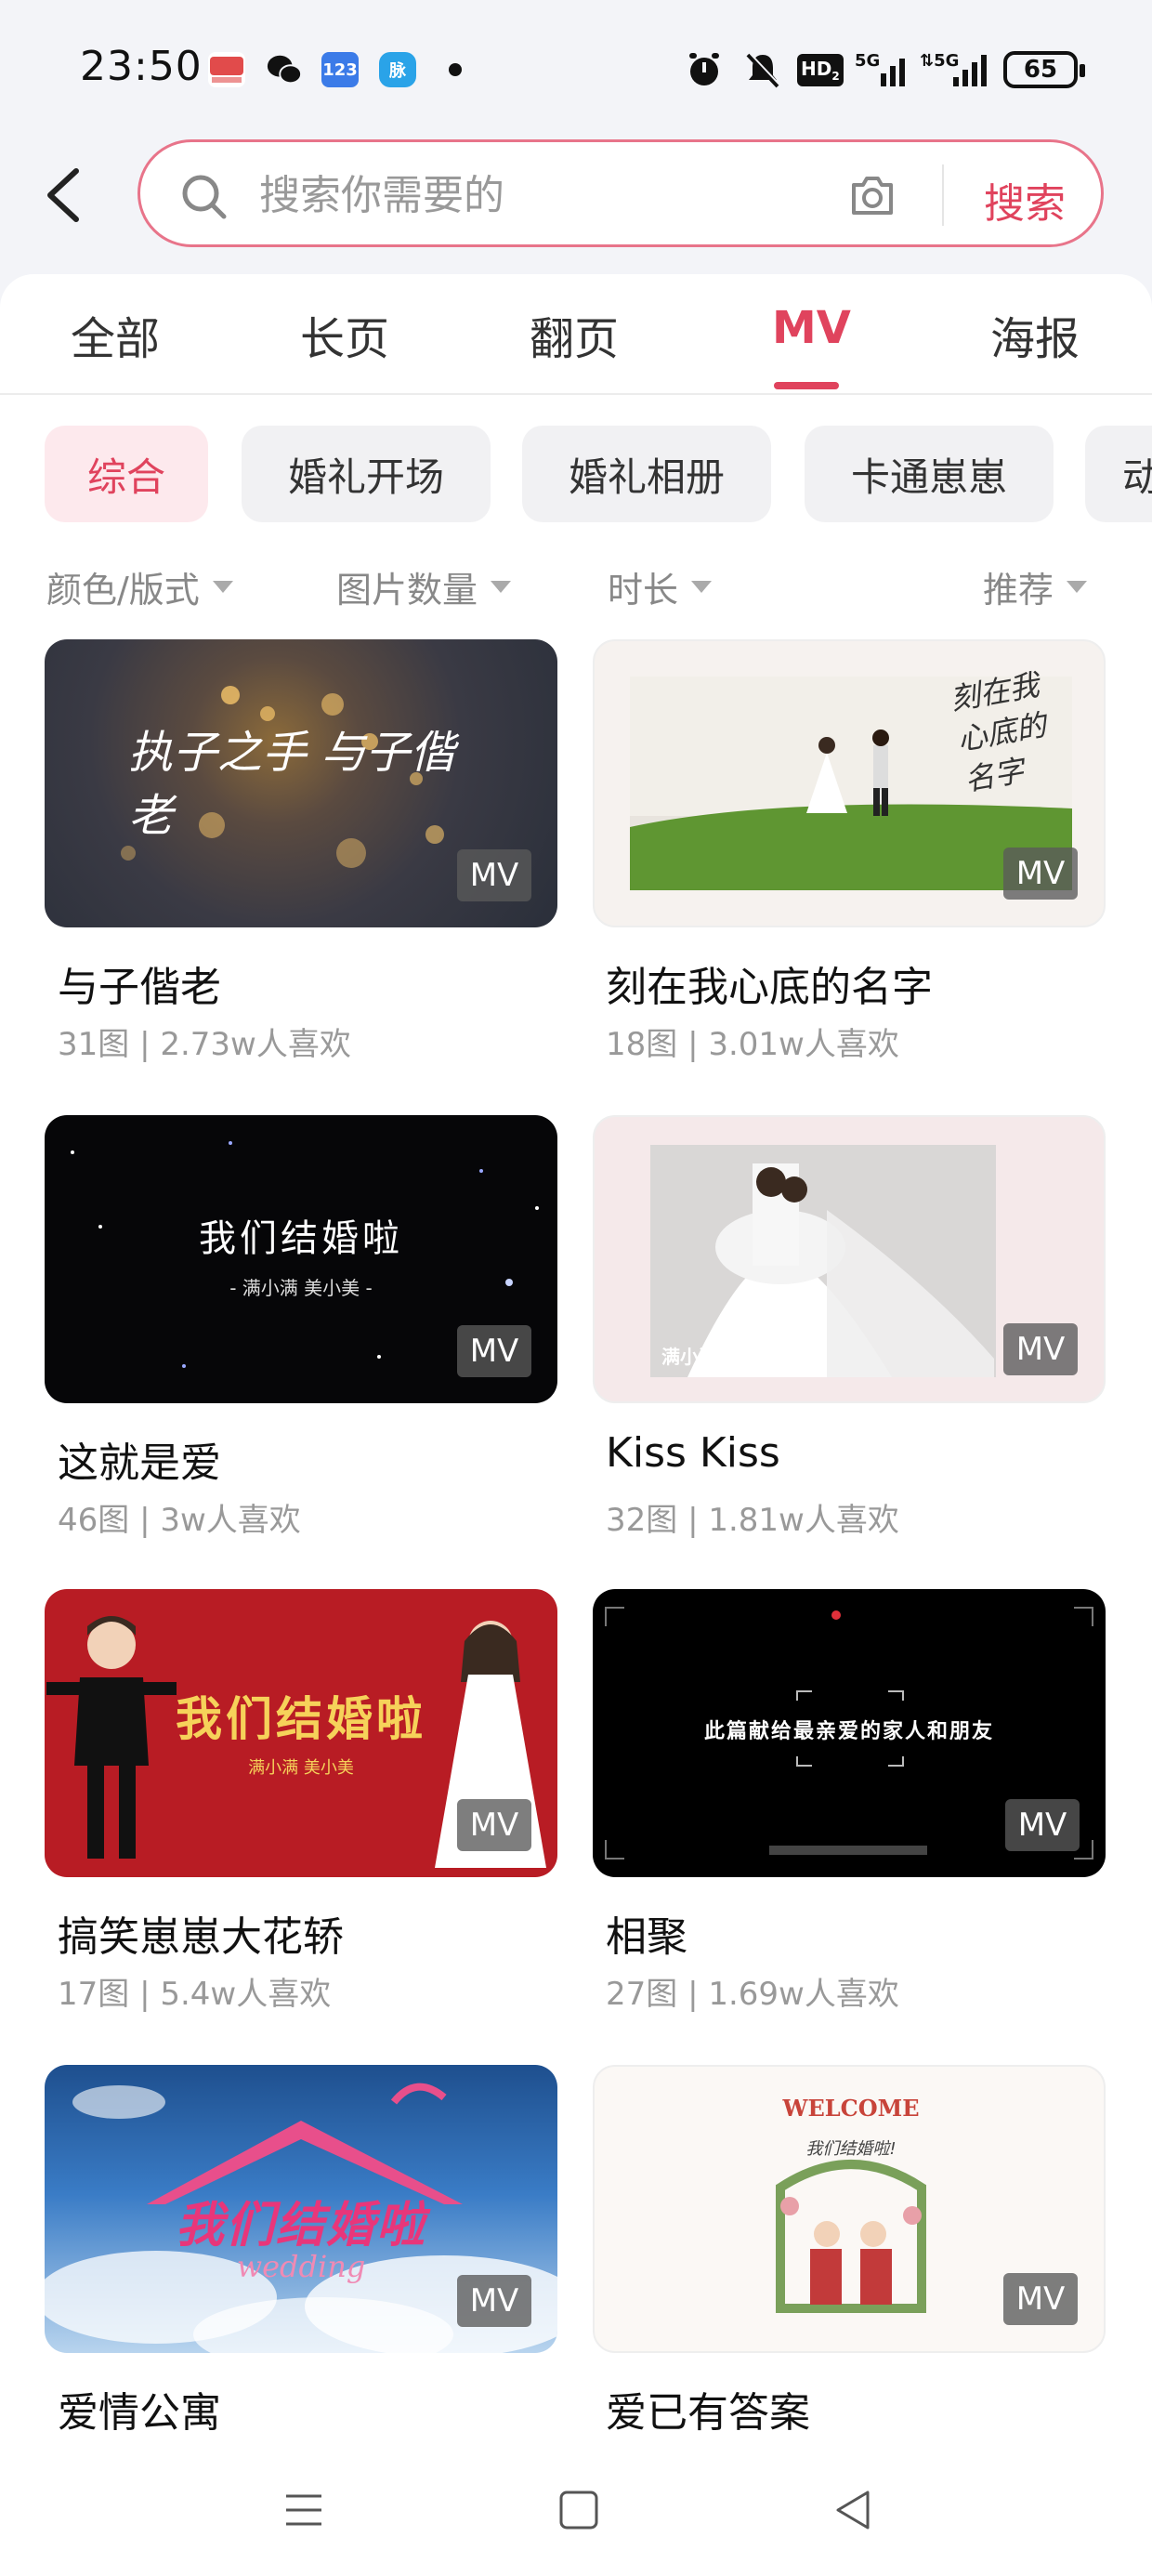 This screenshot has width=1152, height=2576. I want to click on thumbnail-overlay-text: 刻在我 心底的名字, so click(998, 732).